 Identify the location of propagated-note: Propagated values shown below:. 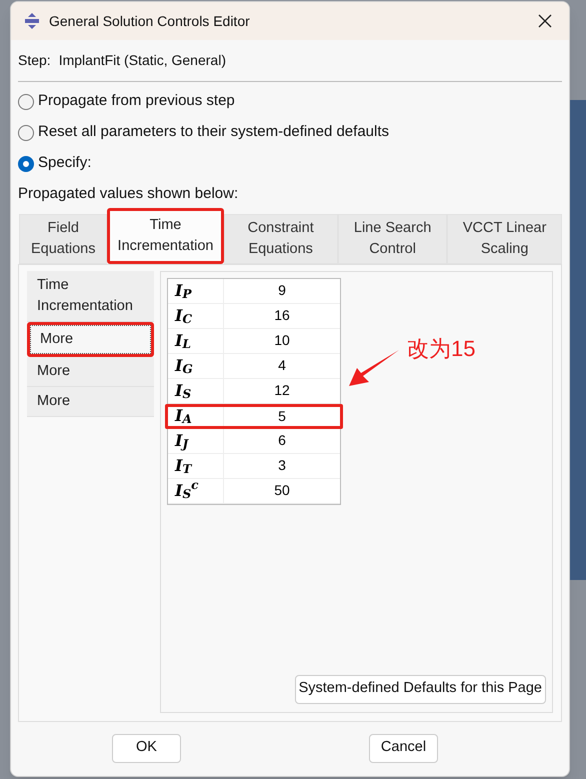
(129, 194).